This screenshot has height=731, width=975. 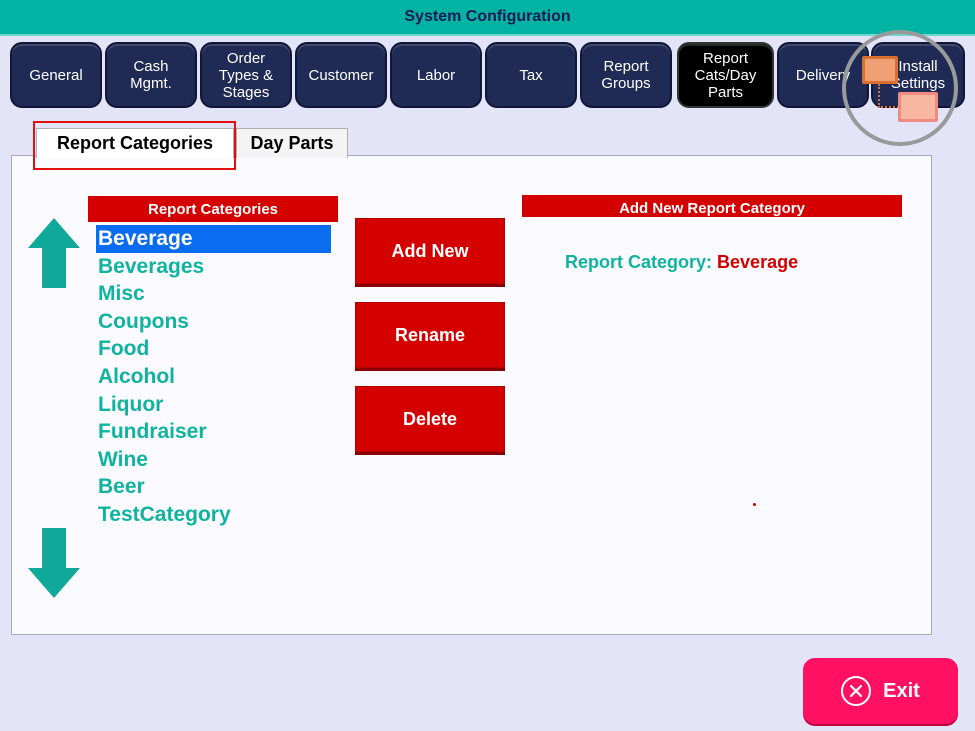 What do you see at coordinates (213, 487) in the screenshot?
I see `list-item: Beer` at bounding box center [213, 487].